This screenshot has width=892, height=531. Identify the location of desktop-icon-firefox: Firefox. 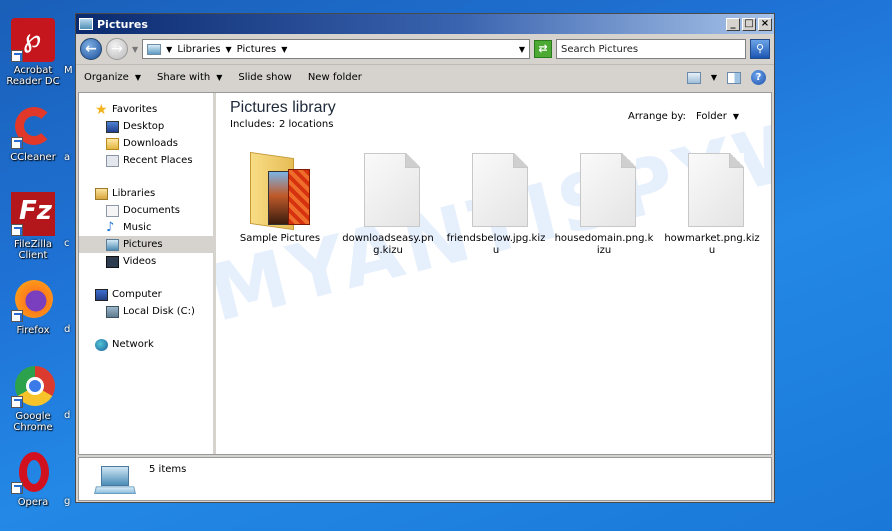
(33, 307).